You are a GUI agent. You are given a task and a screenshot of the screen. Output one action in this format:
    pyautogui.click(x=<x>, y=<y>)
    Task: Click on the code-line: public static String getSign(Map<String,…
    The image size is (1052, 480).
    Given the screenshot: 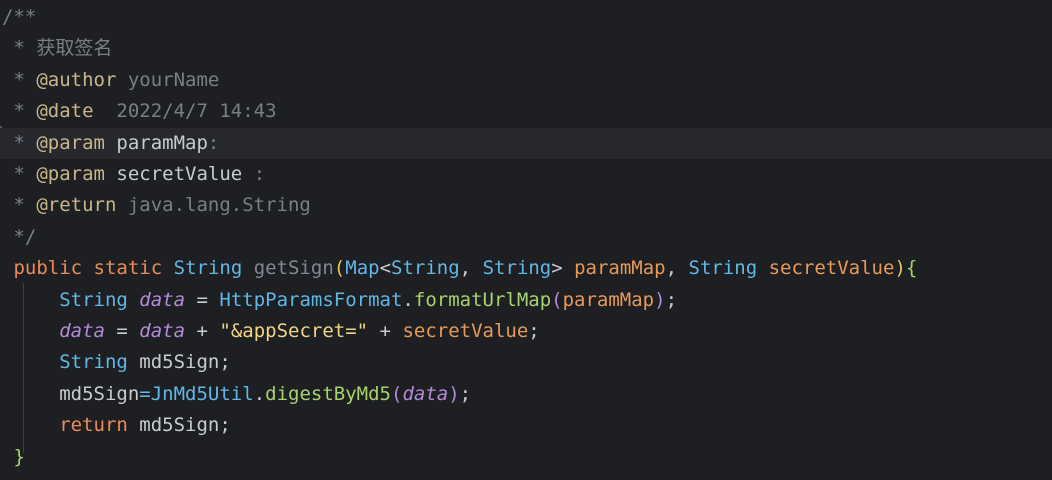 What is the action you would take?
    pyautogui.click(x=526, y=268)
    